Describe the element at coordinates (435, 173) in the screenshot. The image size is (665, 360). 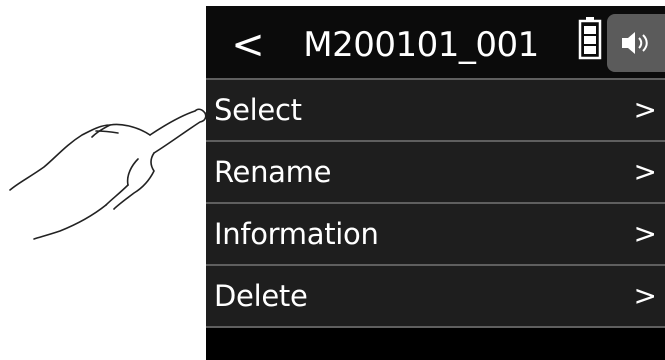
I see `menu-item-rename: Rename >` at that location.